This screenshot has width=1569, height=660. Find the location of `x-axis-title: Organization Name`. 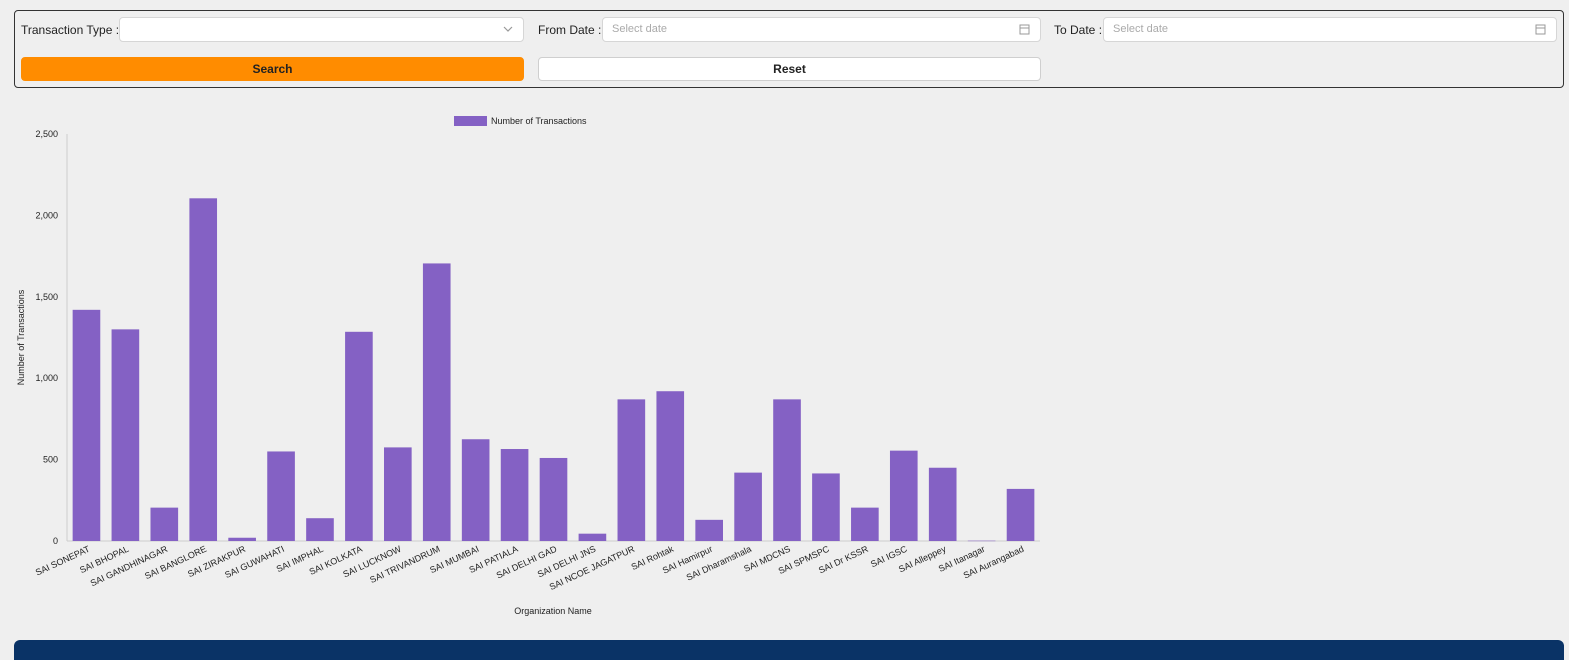

x-axis-title: Organization Name is located at coordinates (553, 611).